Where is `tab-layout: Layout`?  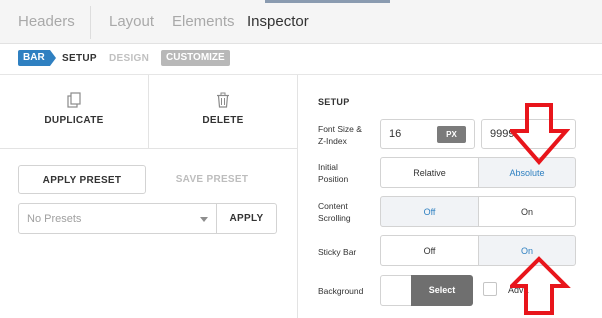
tab-layout: Layout is located at coordinates (131, 21).